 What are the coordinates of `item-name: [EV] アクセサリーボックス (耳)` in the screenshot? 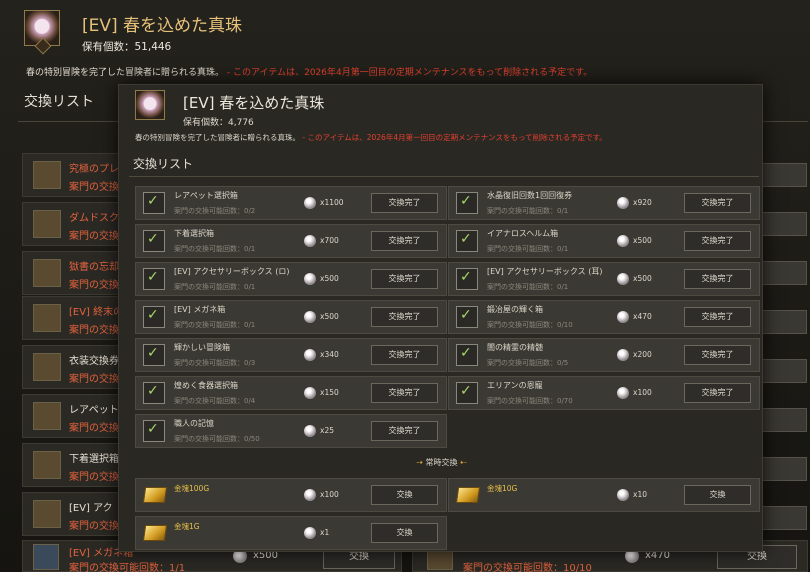 It's located at (545, 271).